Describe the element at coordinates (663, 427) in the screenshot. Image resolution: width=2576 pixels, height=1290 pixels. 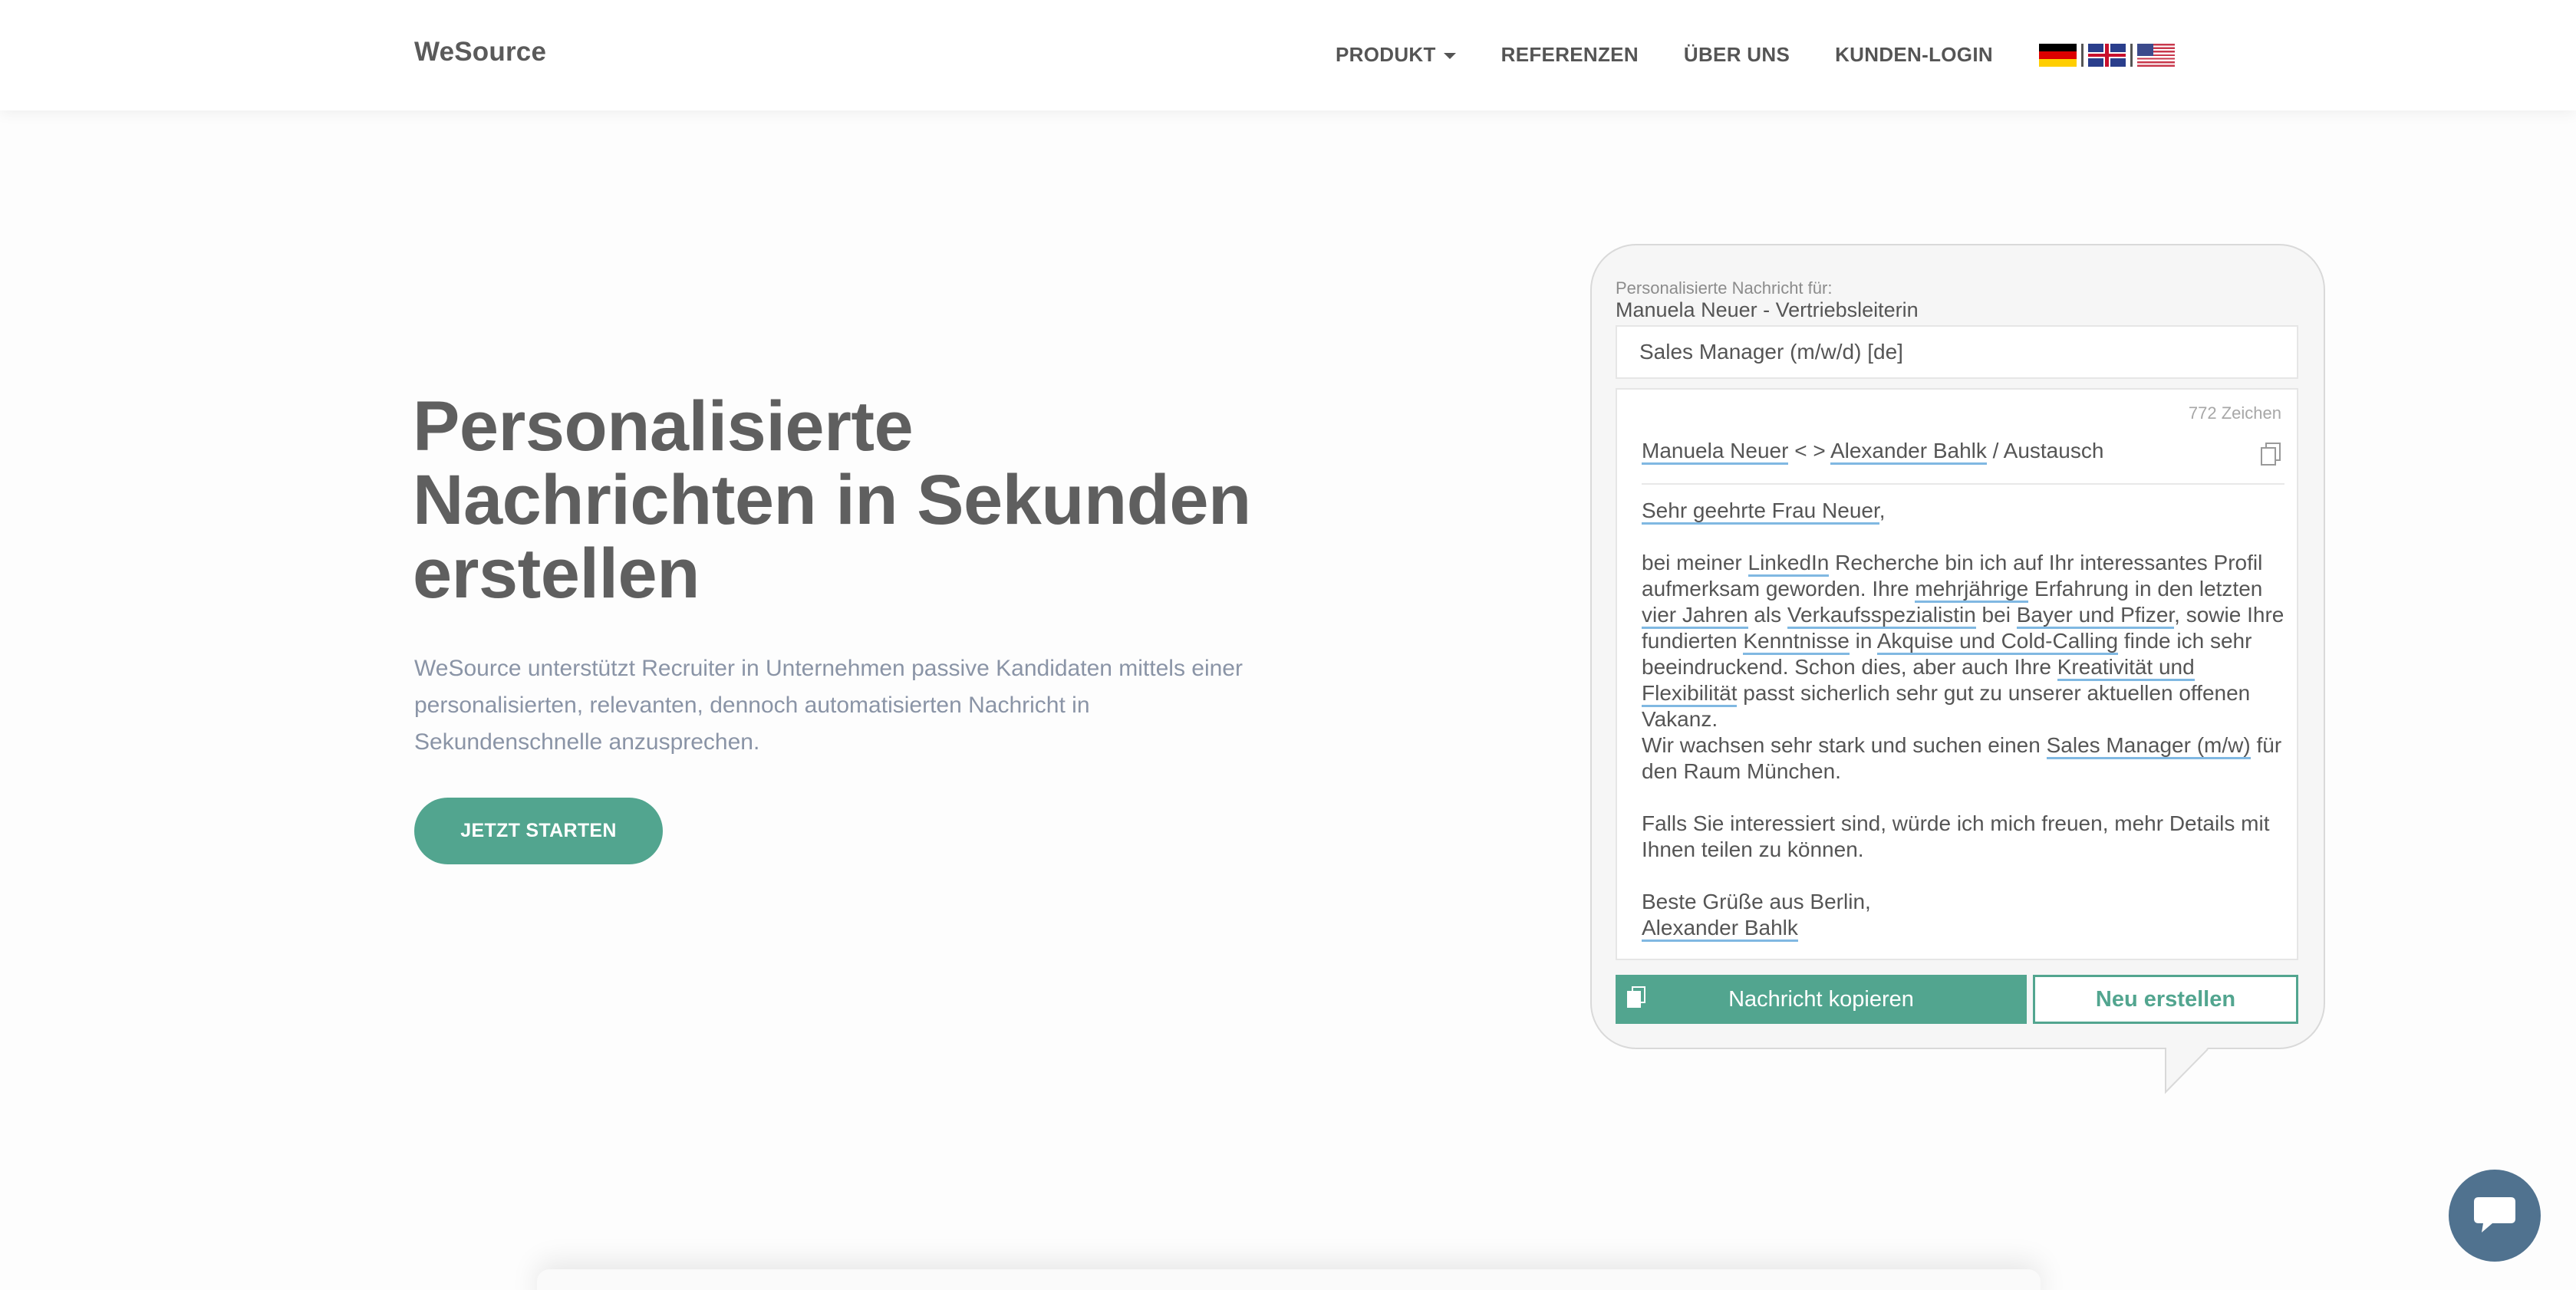
I see `hero-title-line: Personalisierte` at that location.